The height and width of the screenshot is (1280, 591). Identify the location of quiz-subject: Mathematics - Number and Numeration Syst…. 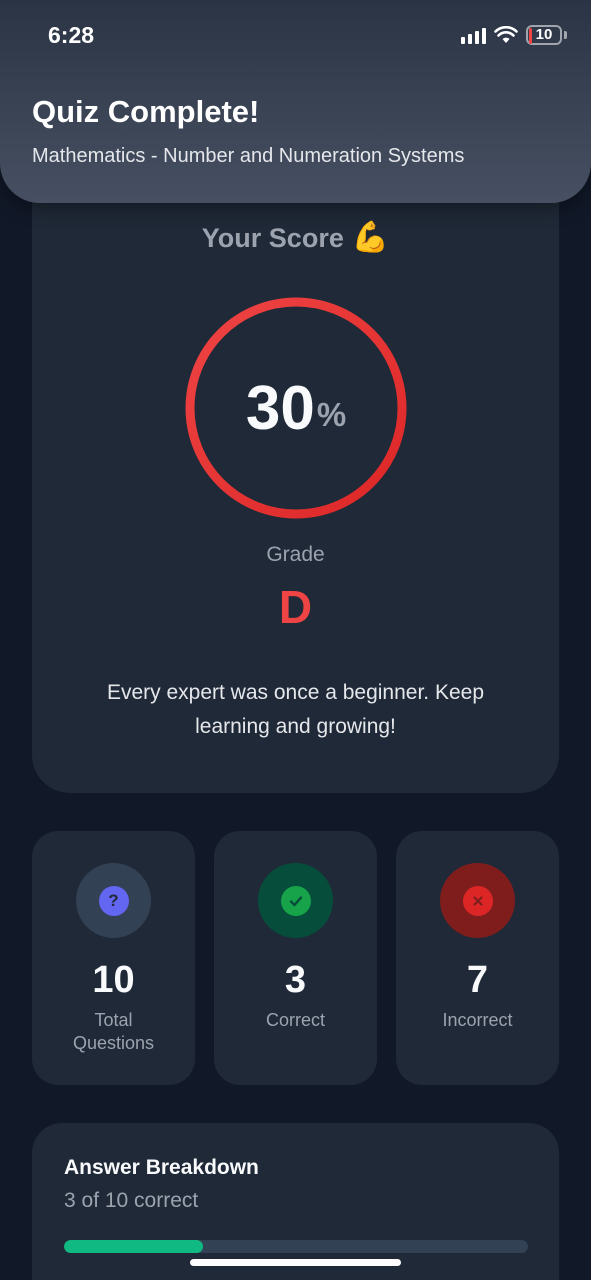
(248, 156).